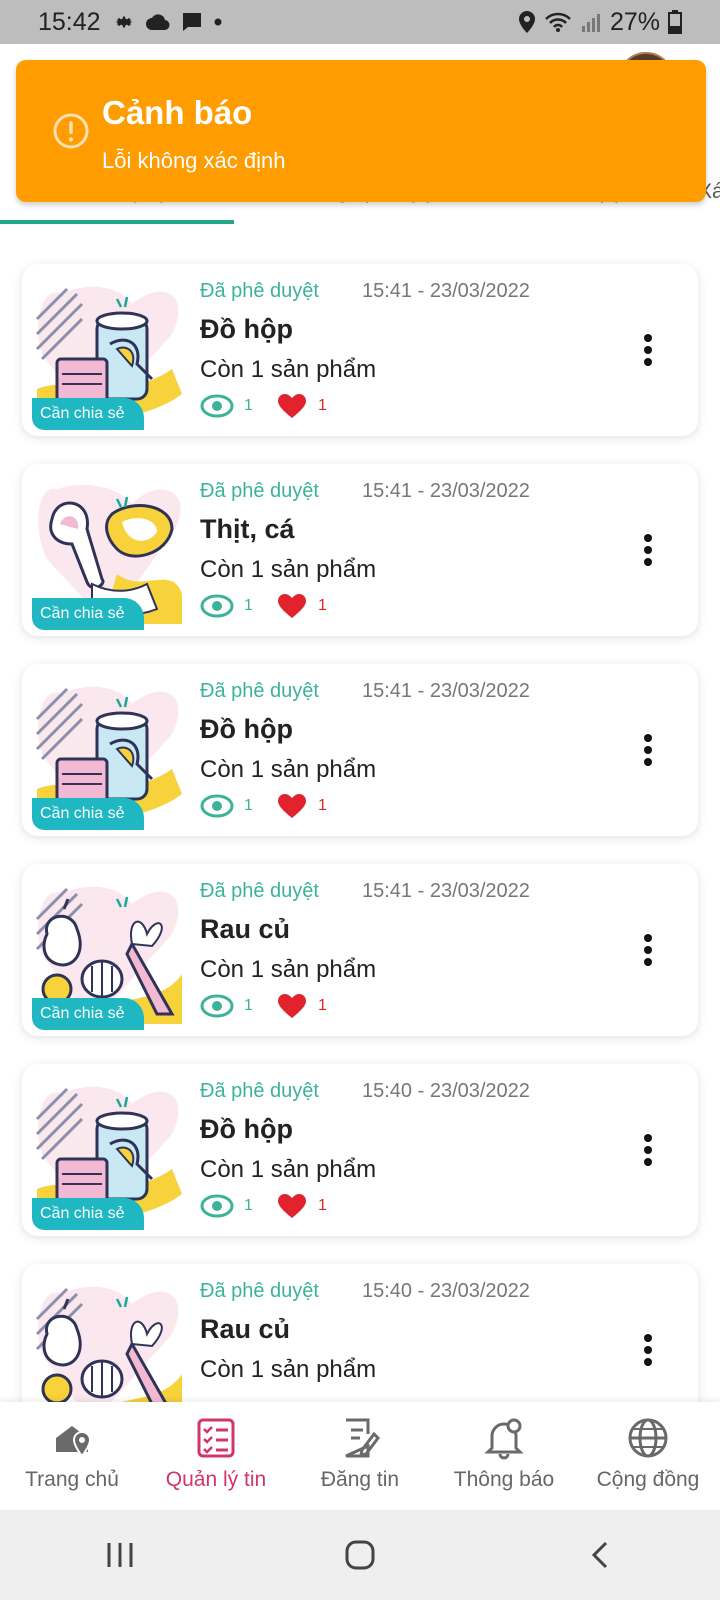 This screenshot has height=1600, width=720. I want to click on nav-community-label: Cộng đồng, so click(648, 1479).